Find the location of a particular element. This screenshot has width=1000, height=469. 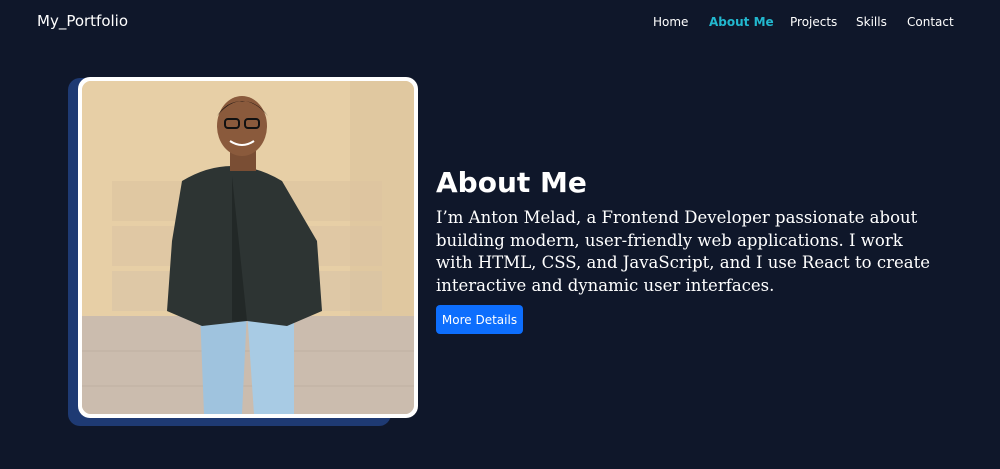

nav-link-contact: Contact is located at coordinates (930, 22).